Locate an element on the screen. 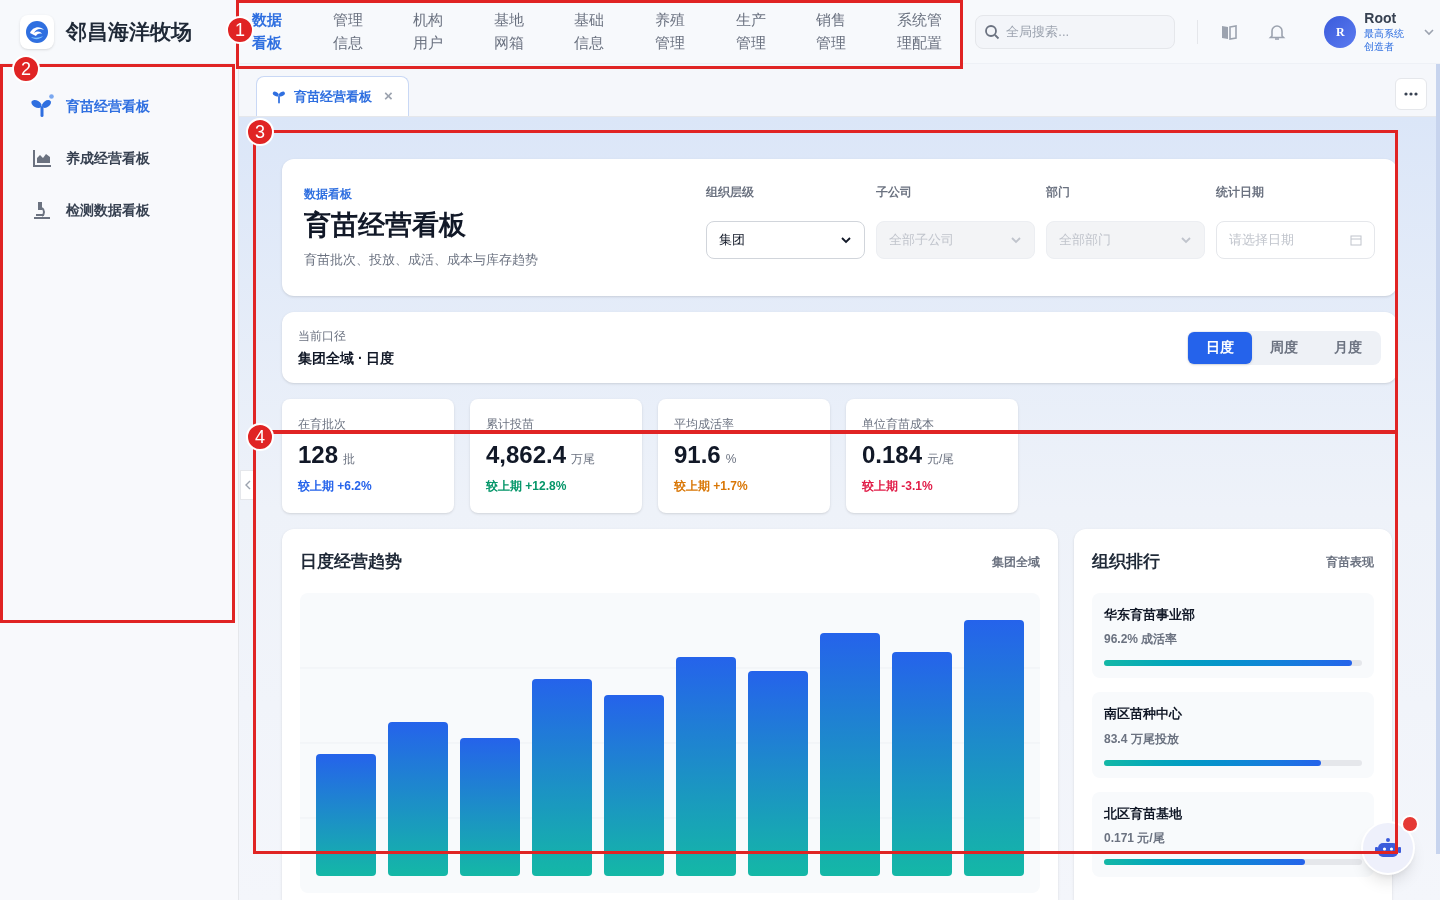 The image size is (1440, 900). filter-label: 组织层级 is located at coordinates (730, 192).